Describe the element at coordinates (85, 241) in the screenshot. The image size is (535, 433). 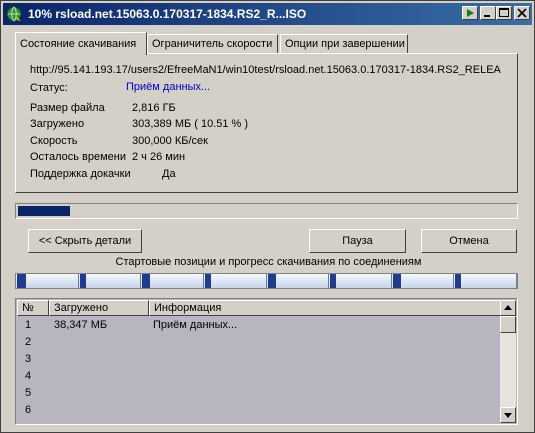
I see `hide-details-button: << Скрыть детали` at that location.